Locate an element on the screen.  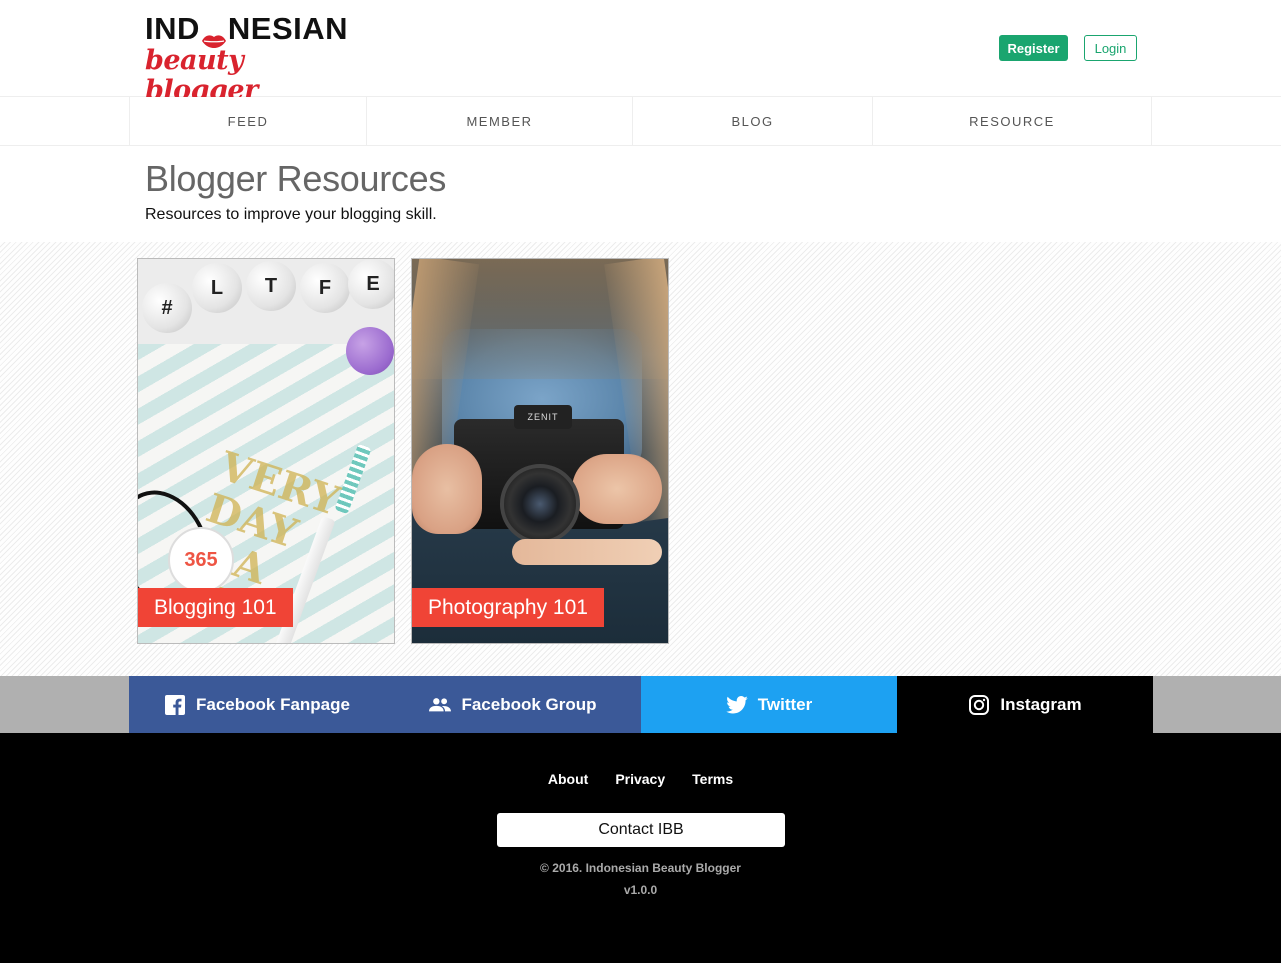
card-image: # L T F E VERYDAYS AIFT 365 is located at coordinates (266, 451).